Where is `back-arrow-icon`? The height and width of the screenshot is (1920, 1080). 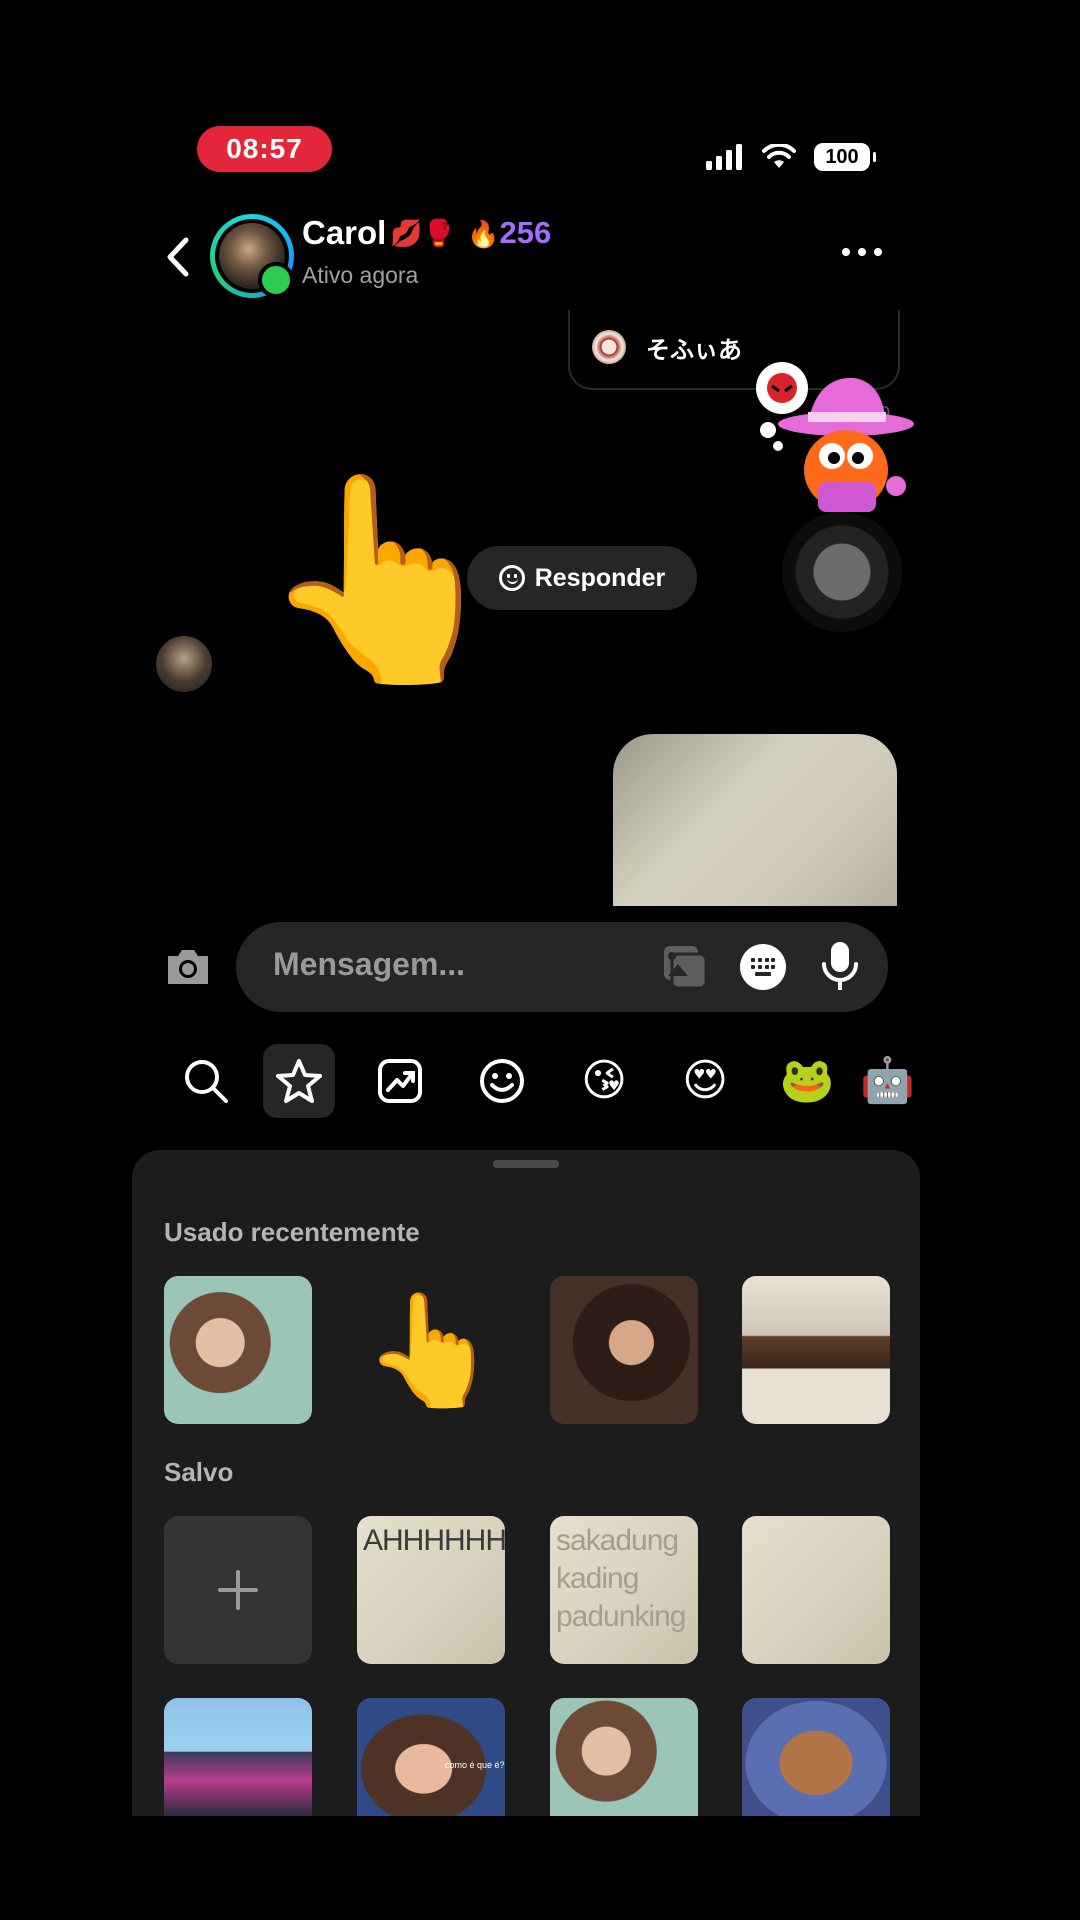 back-arrow-icon is located at coordinates (178, 257).